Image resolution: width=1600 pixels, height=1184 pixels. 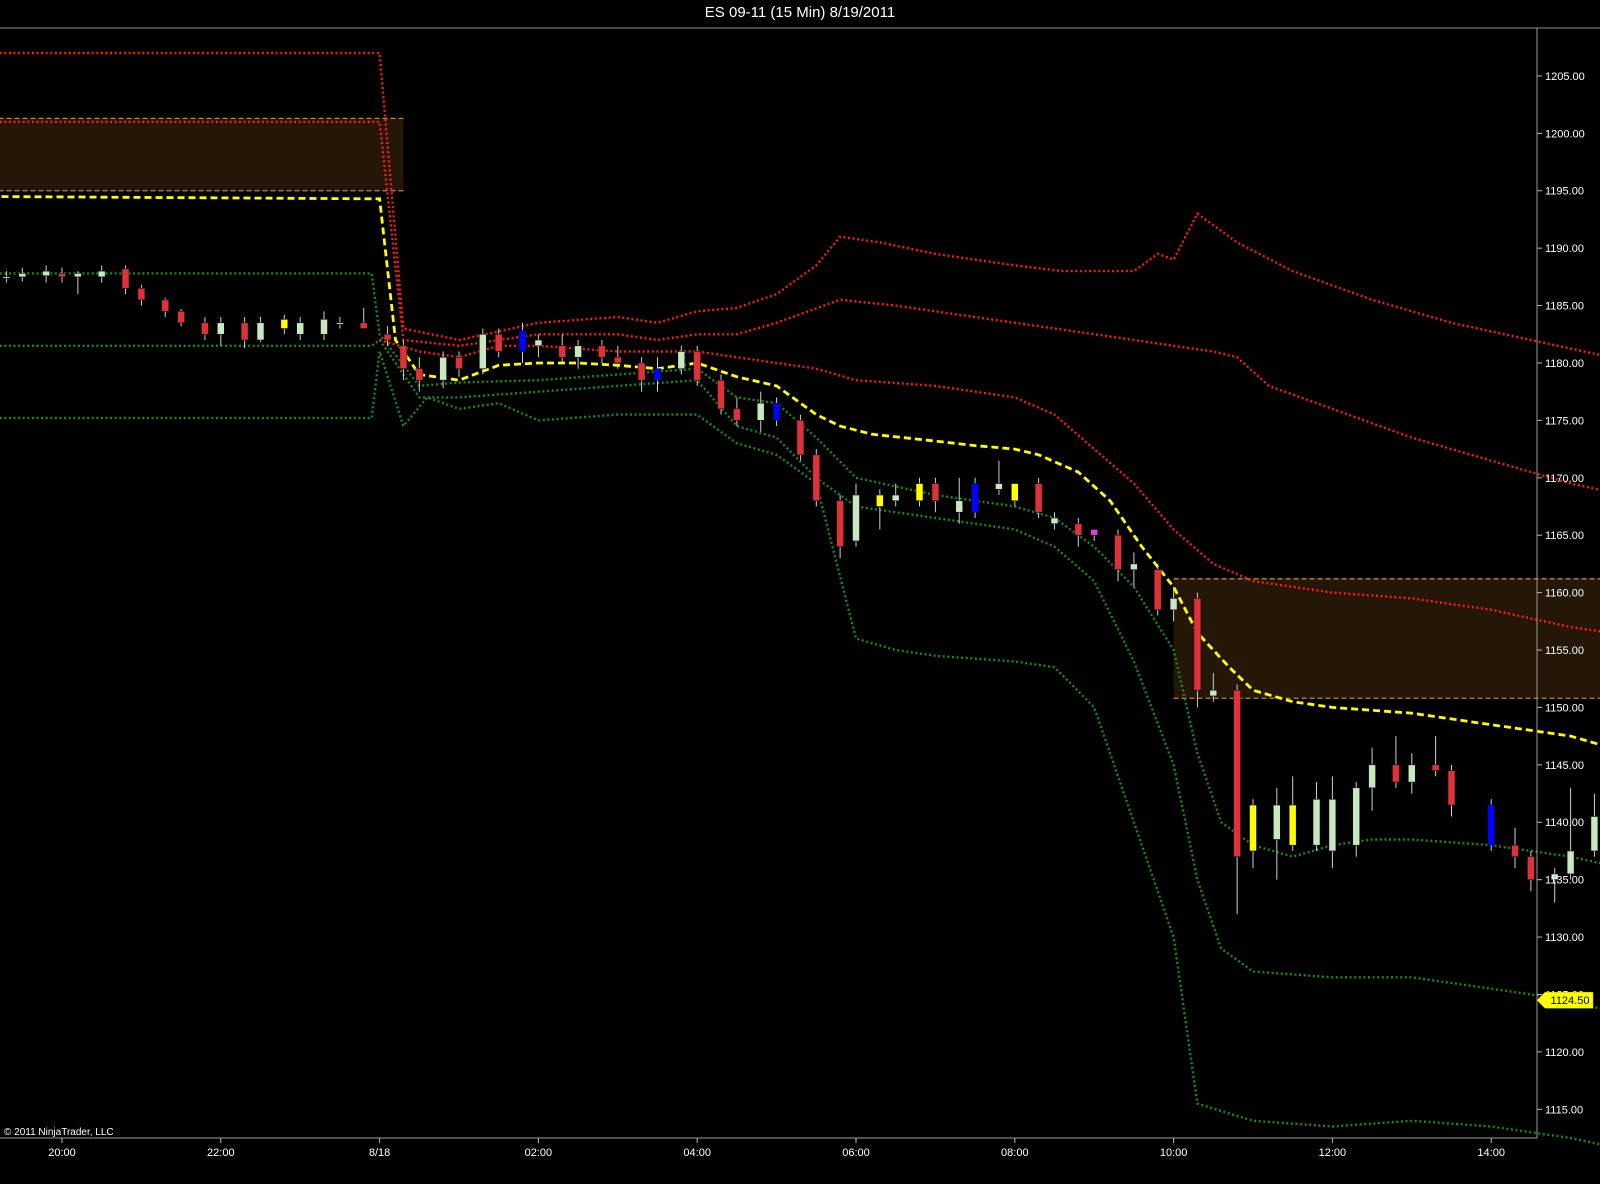 What do you see at coordinates (1564, 823) in the screenshot?
I see `price-tick-label: 1140.00` at bounding box center [1564, 823].